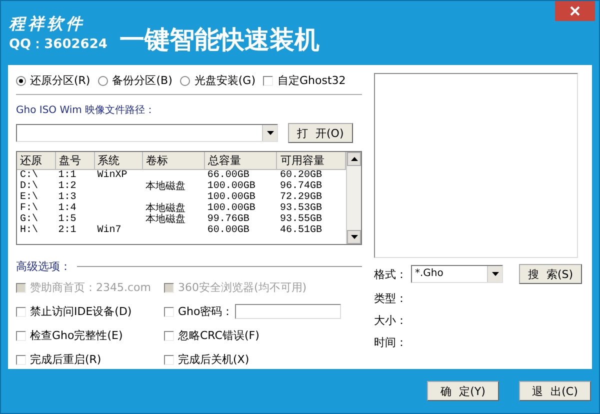  I want to click on table-cell-text: F:\, so click(29, 208).